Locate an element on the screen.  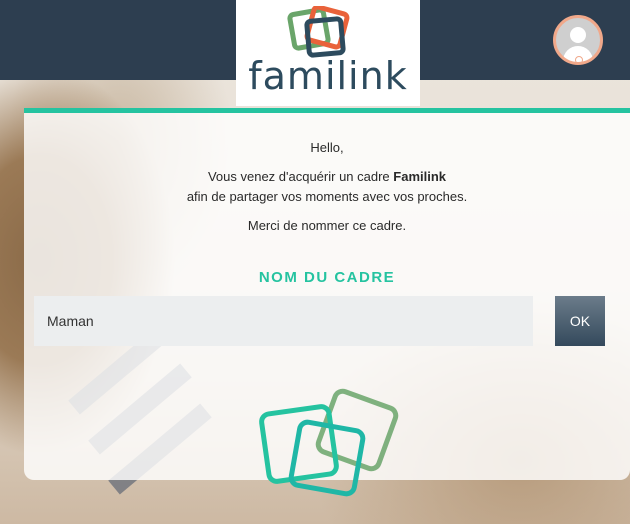
frame-name-heading: NOM DU CADRE is located at coordinates (327, 277).